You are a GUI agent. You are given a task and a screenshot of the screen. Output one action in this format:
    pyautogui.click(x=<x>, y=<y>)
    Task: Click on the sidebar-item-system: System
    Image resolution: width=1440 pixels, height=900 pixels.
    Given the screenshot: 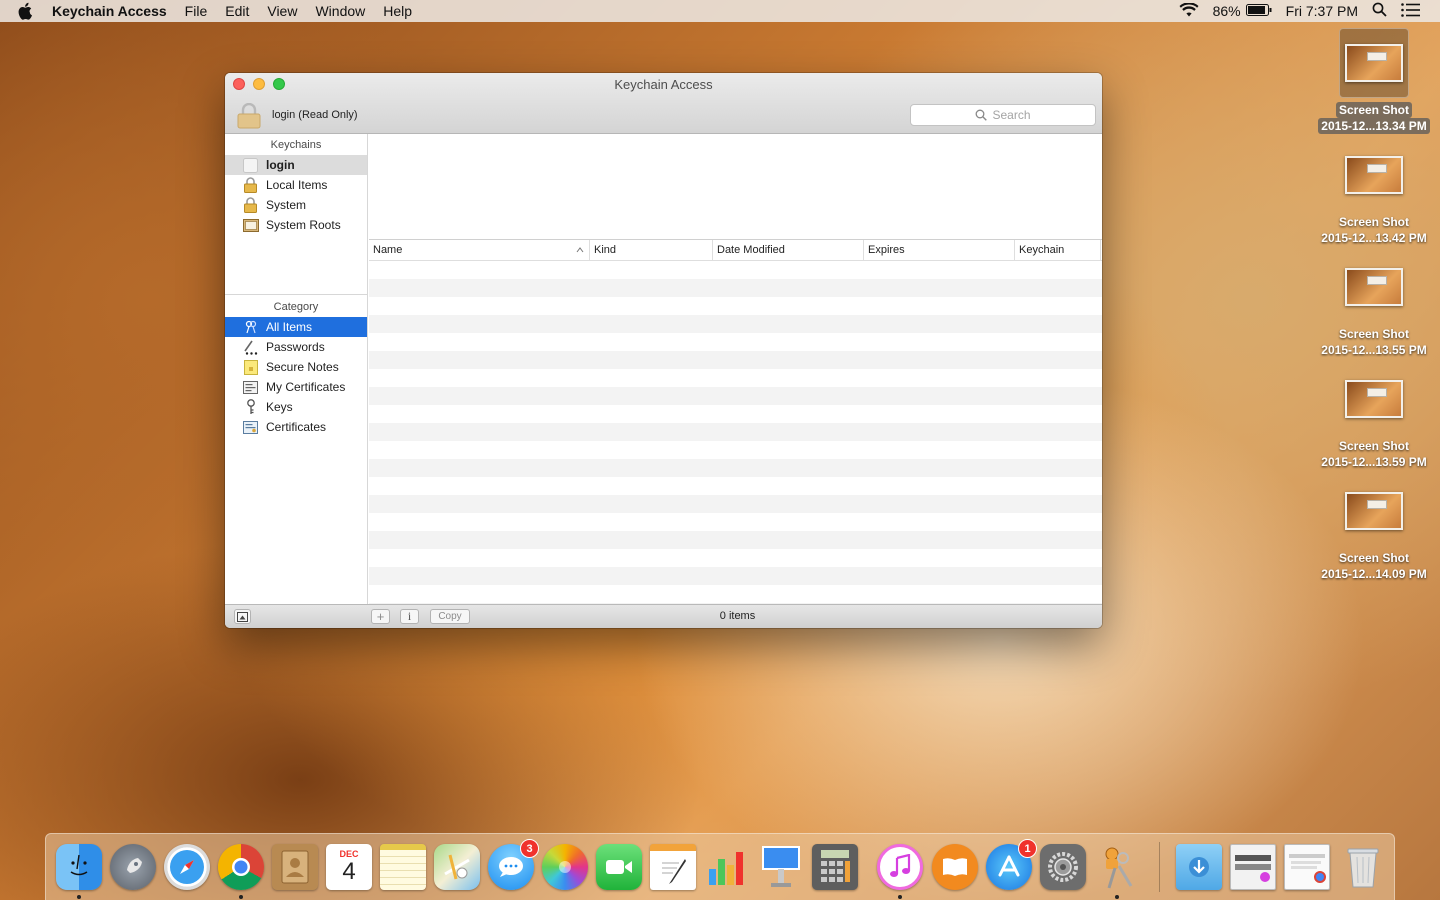 What is the action you would take?
    pyautogui.click(x=296, y=205)
    